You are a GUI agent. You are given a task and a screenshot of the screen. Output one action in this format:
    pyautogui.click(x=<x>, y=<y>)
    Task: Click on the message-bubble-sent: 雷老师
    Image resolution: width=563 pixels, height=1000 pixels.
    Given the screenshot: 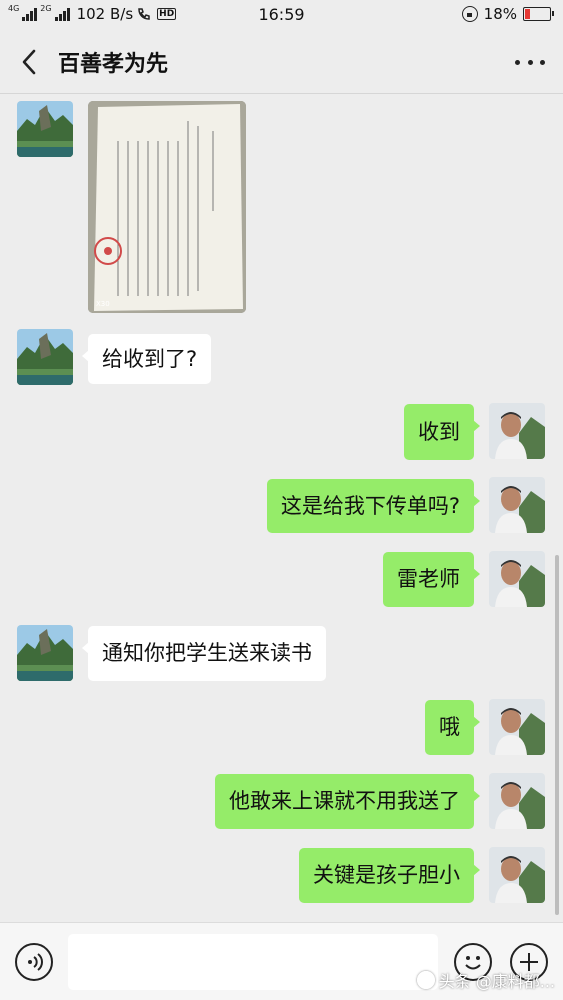 What is the action you would take?
    pyautogui.click(x=431, y=579)
    